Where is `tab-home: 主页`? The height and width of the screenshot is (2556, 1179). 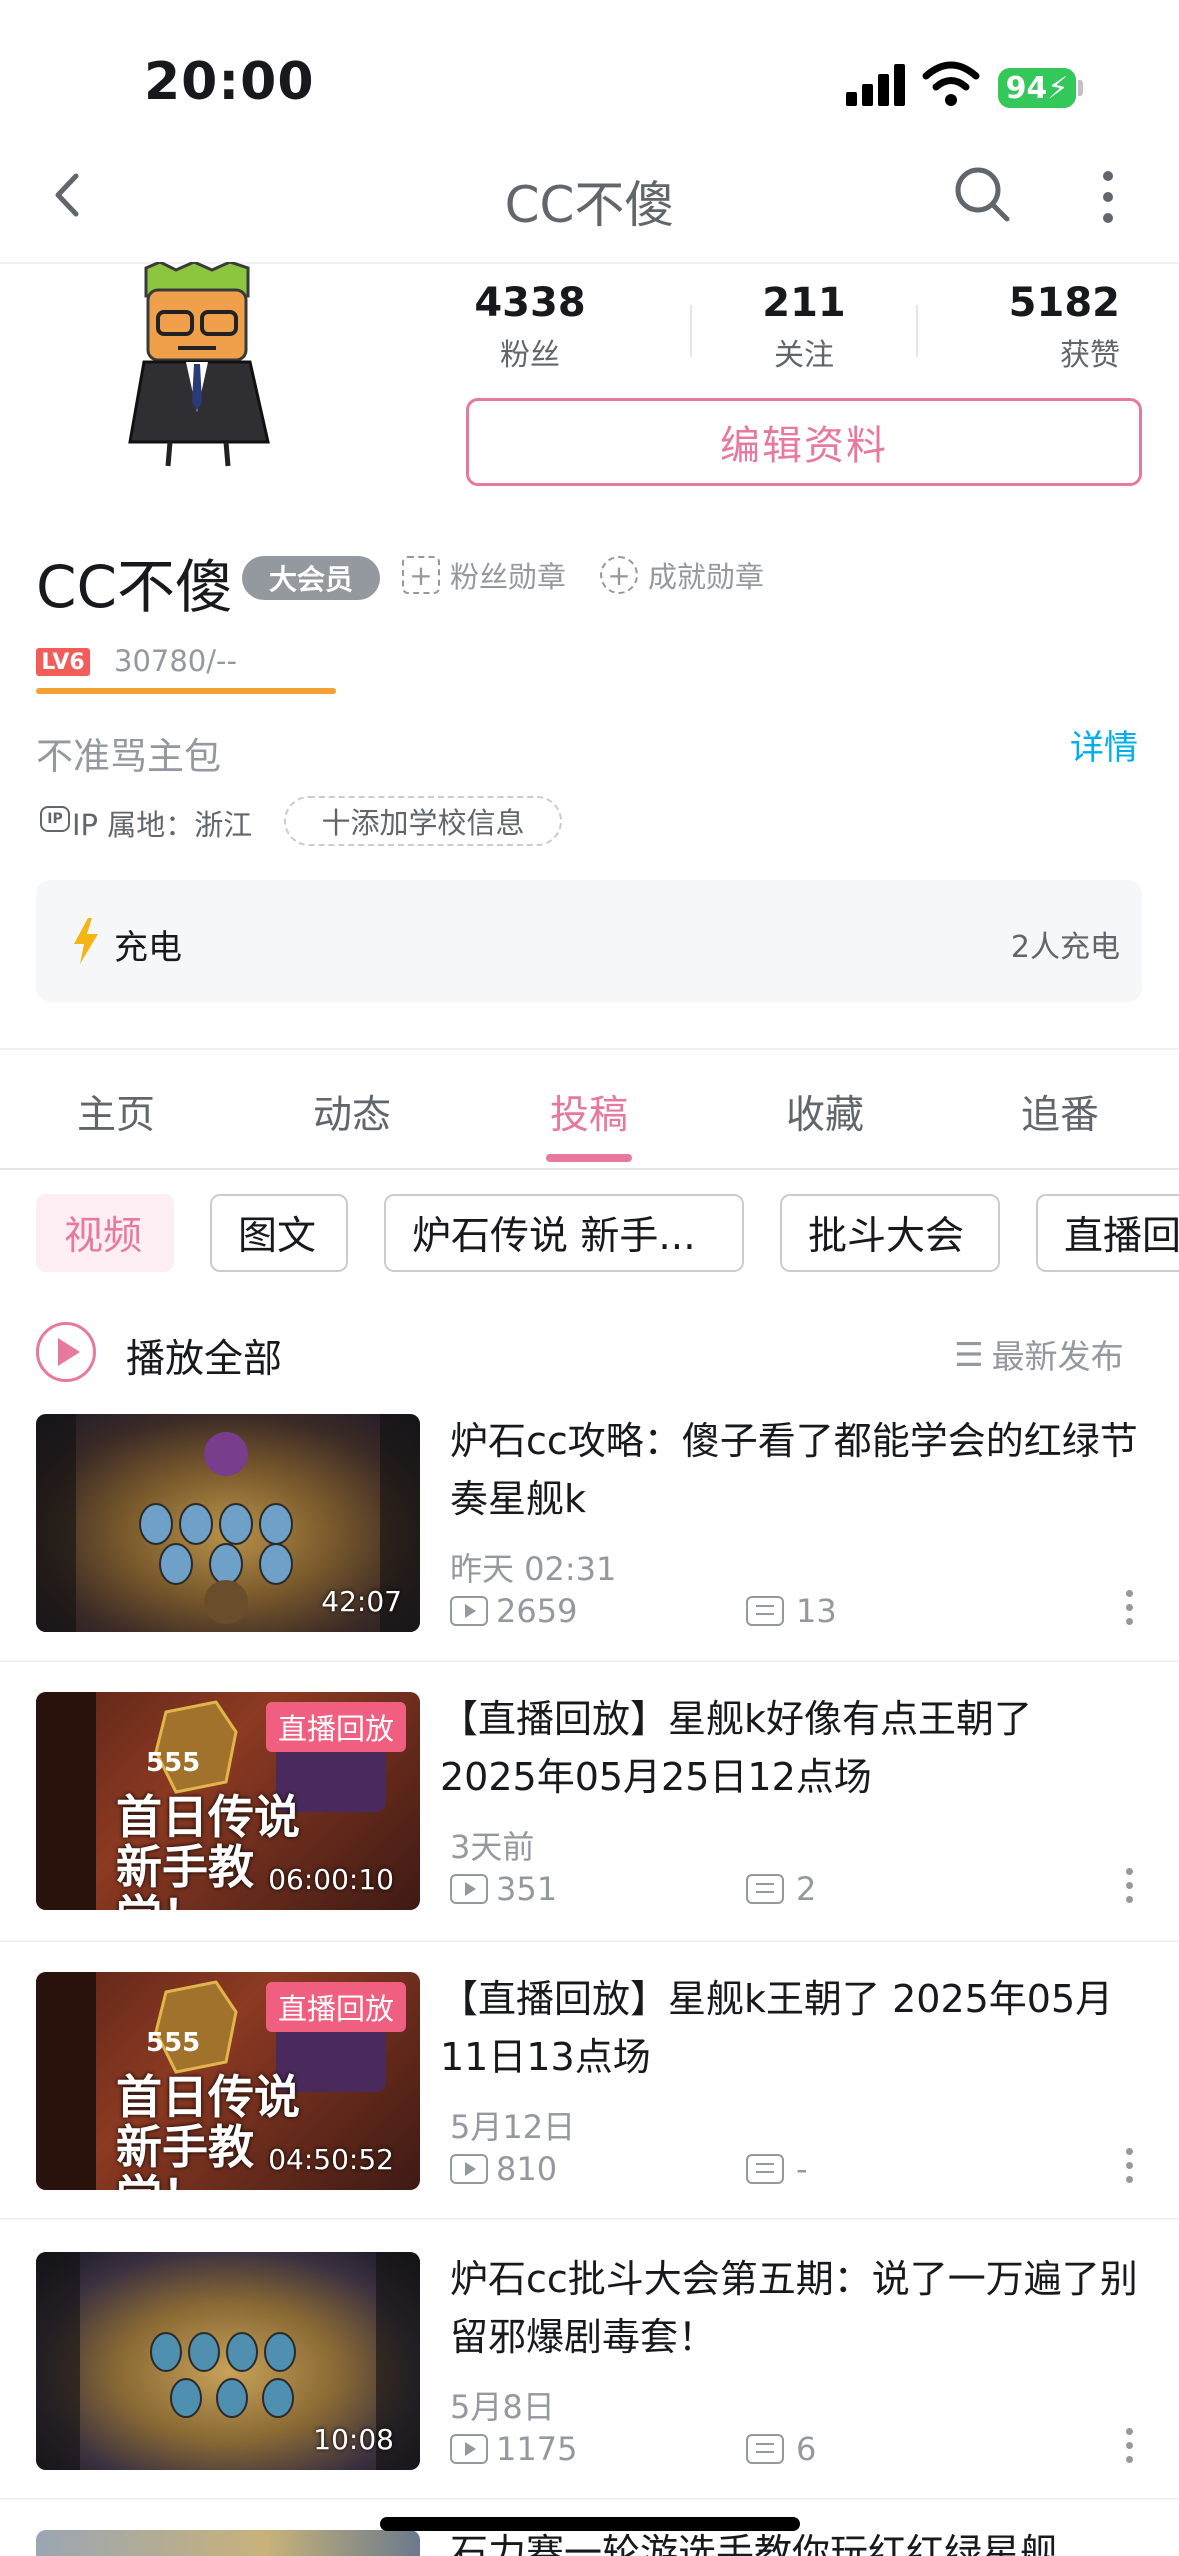
tab-home: 主页 is located at coordinates (116, 1112).